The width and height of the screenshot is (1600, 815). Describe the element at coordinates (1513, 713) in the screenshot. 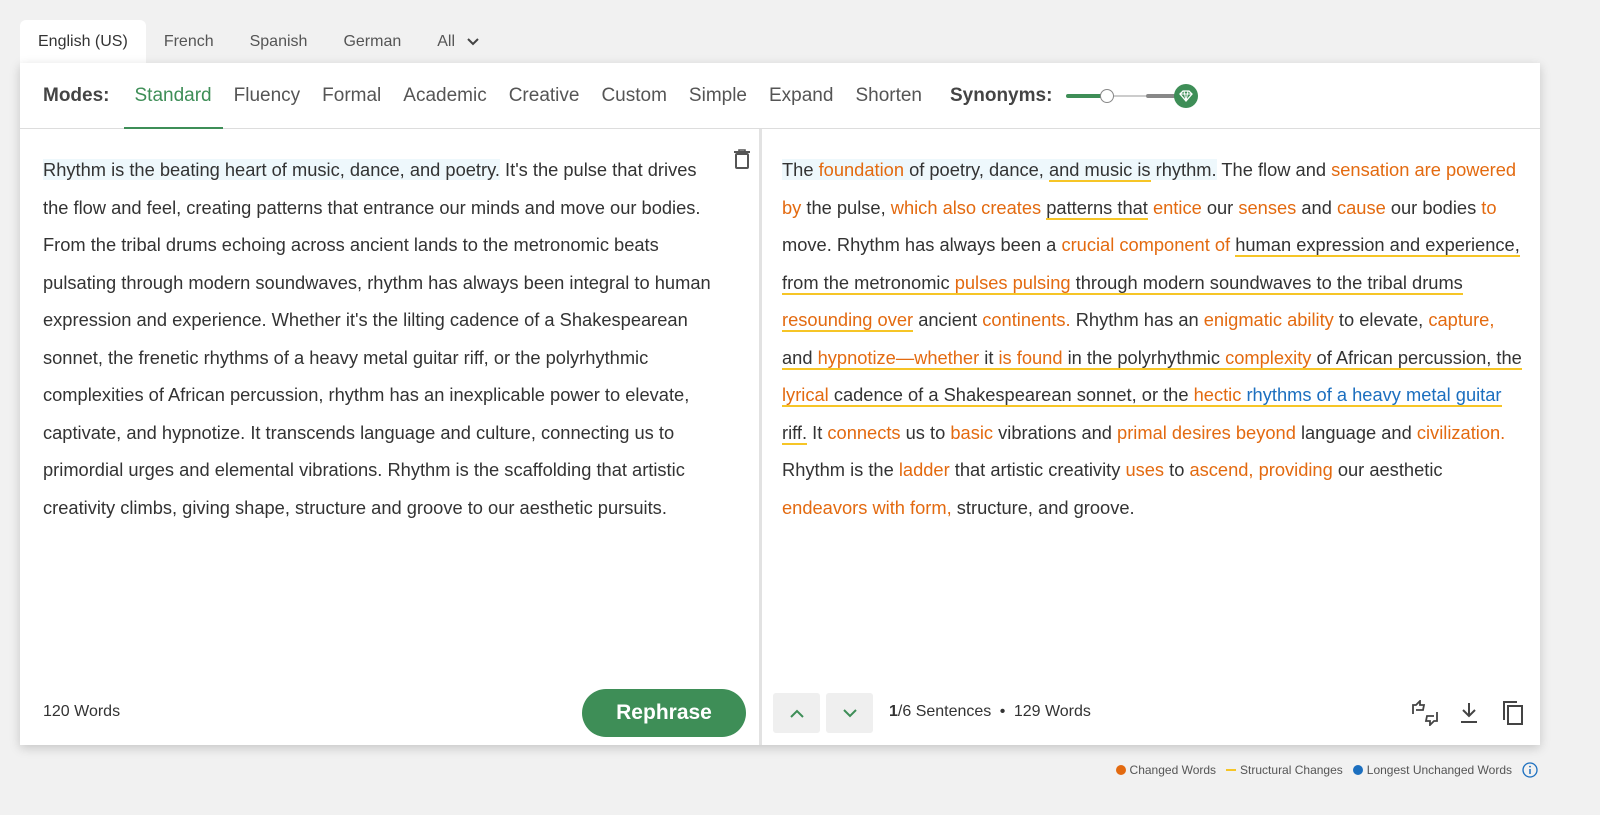

I see `copy-icon` at that location.